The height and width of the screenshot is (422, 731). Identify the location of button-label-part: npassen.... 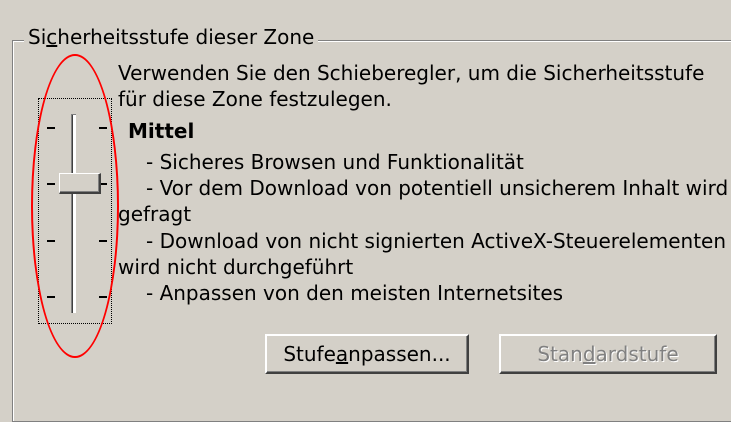
(399, 354).